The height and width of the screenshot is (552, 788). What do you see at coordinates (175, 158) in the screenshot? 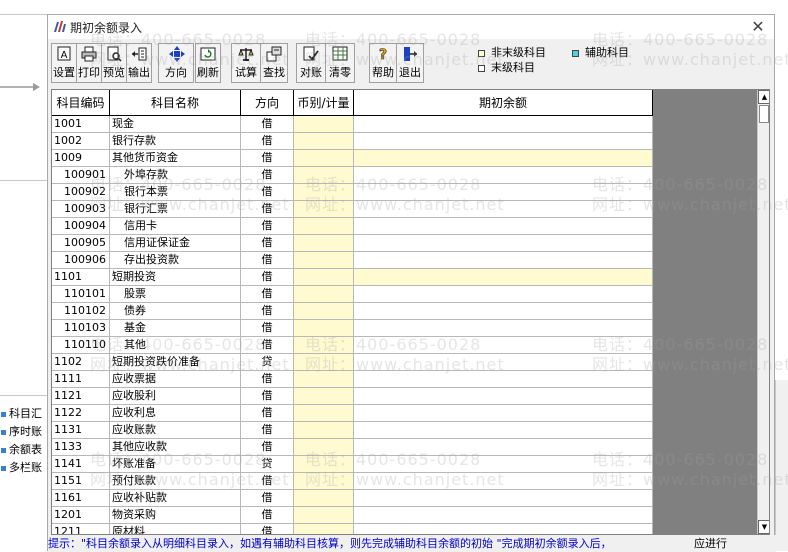
I see `account-name-cell: 其他货币资金` at bounding box center [175, 158].